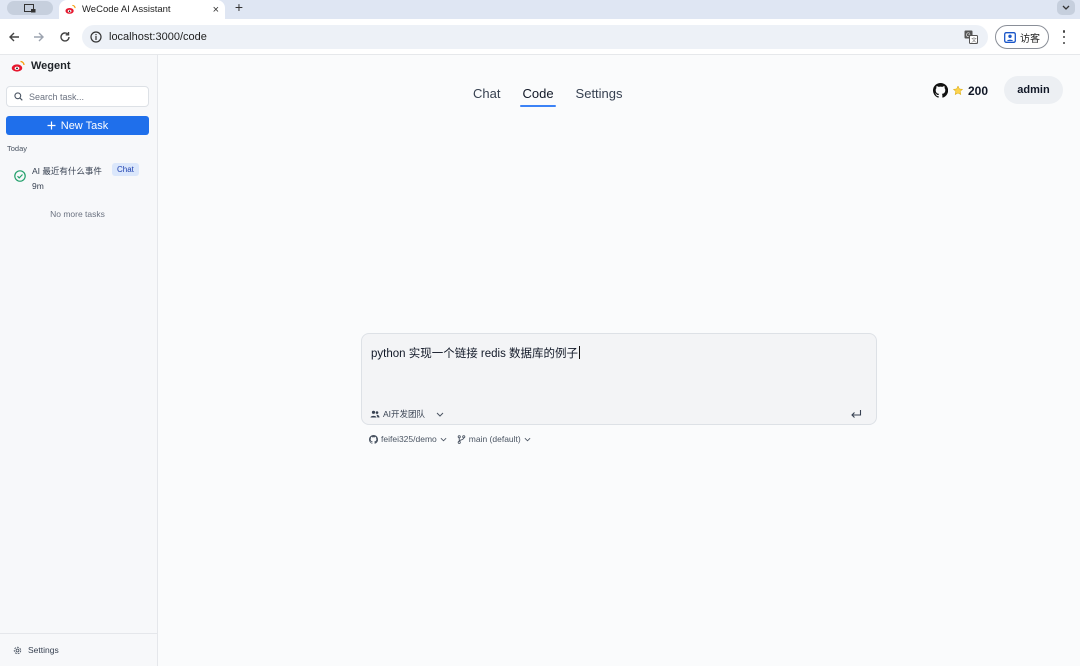 The height and width of the screenshot is (666, 1080). What do you see at coordinates (599, 95) in the screenshot?
I see `tab-settings: Settings` at bounding box center [599, 95].